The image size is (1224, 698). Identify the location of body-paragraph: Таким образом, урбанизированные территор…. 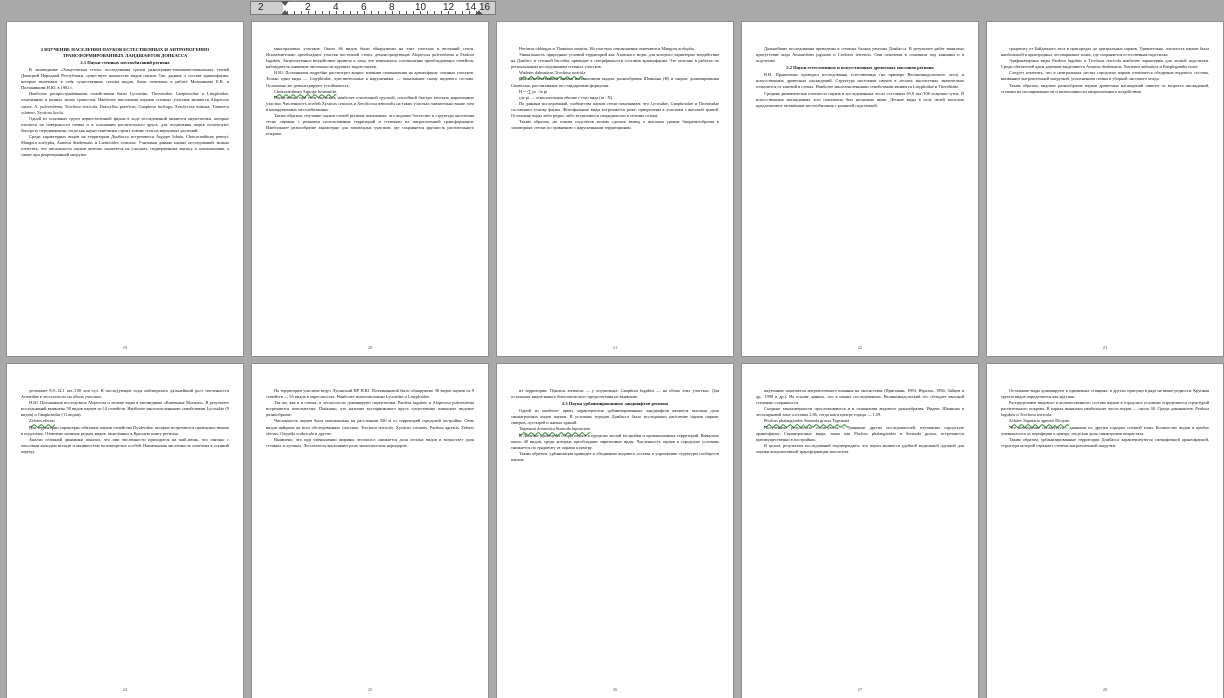
(1105, 442).